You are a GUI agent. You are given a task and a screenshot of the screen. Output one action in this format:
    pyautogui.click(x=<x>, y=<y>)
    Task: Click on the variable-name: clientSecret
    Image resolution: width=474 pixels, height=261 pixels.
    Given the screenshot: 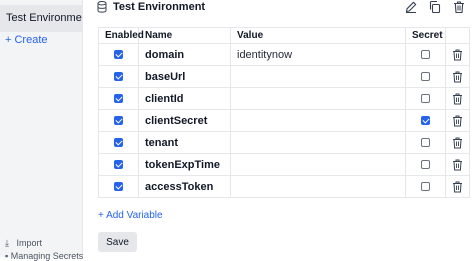 What is the action you would take?
    pyautogui.click(x=184, y=120)
    